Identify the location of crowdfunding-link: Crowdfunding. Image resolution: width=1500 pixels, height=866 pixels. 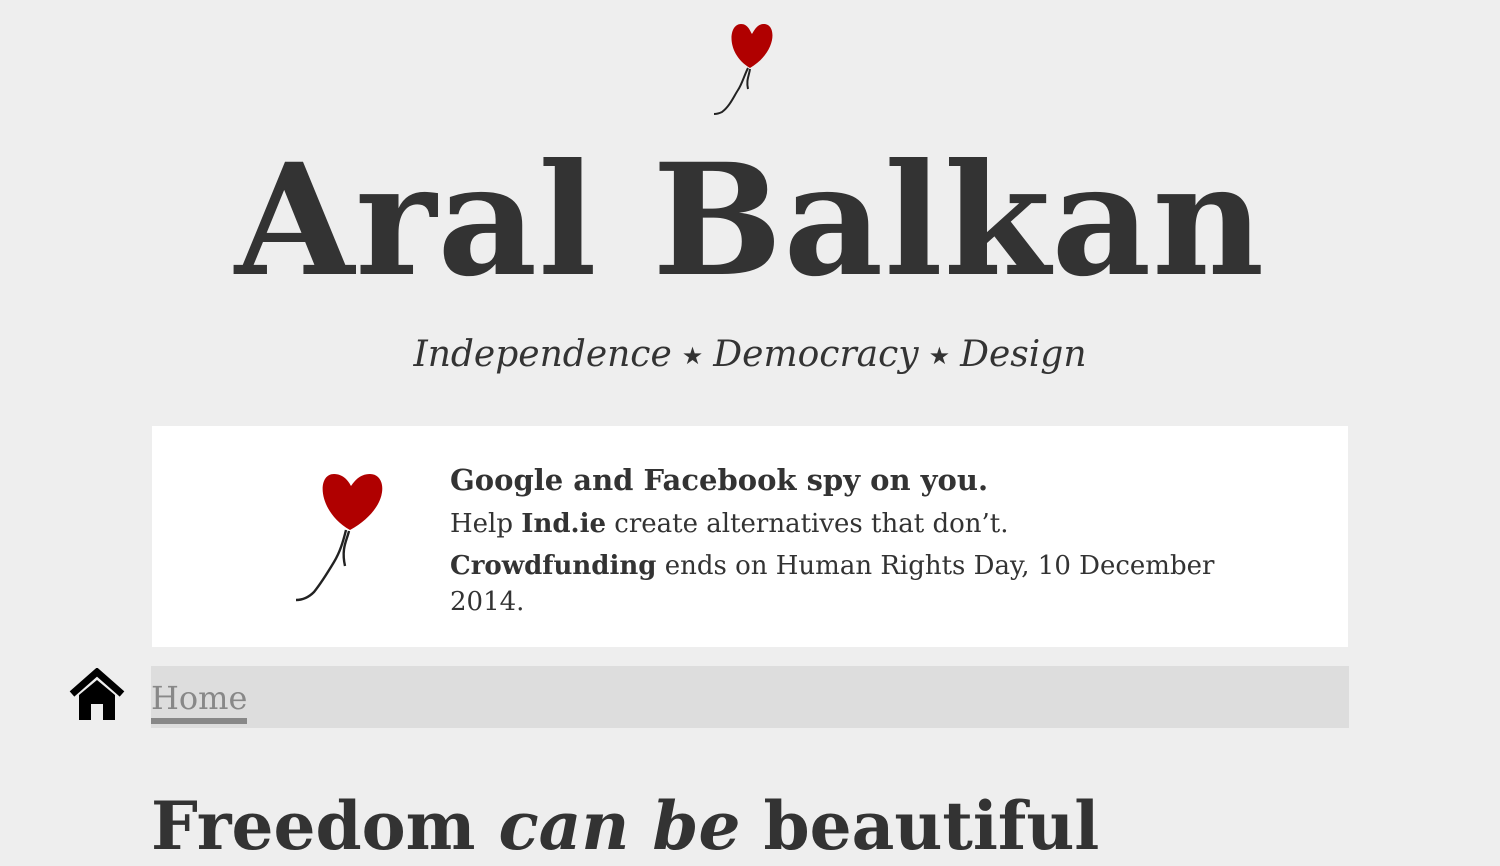
(553, 566).